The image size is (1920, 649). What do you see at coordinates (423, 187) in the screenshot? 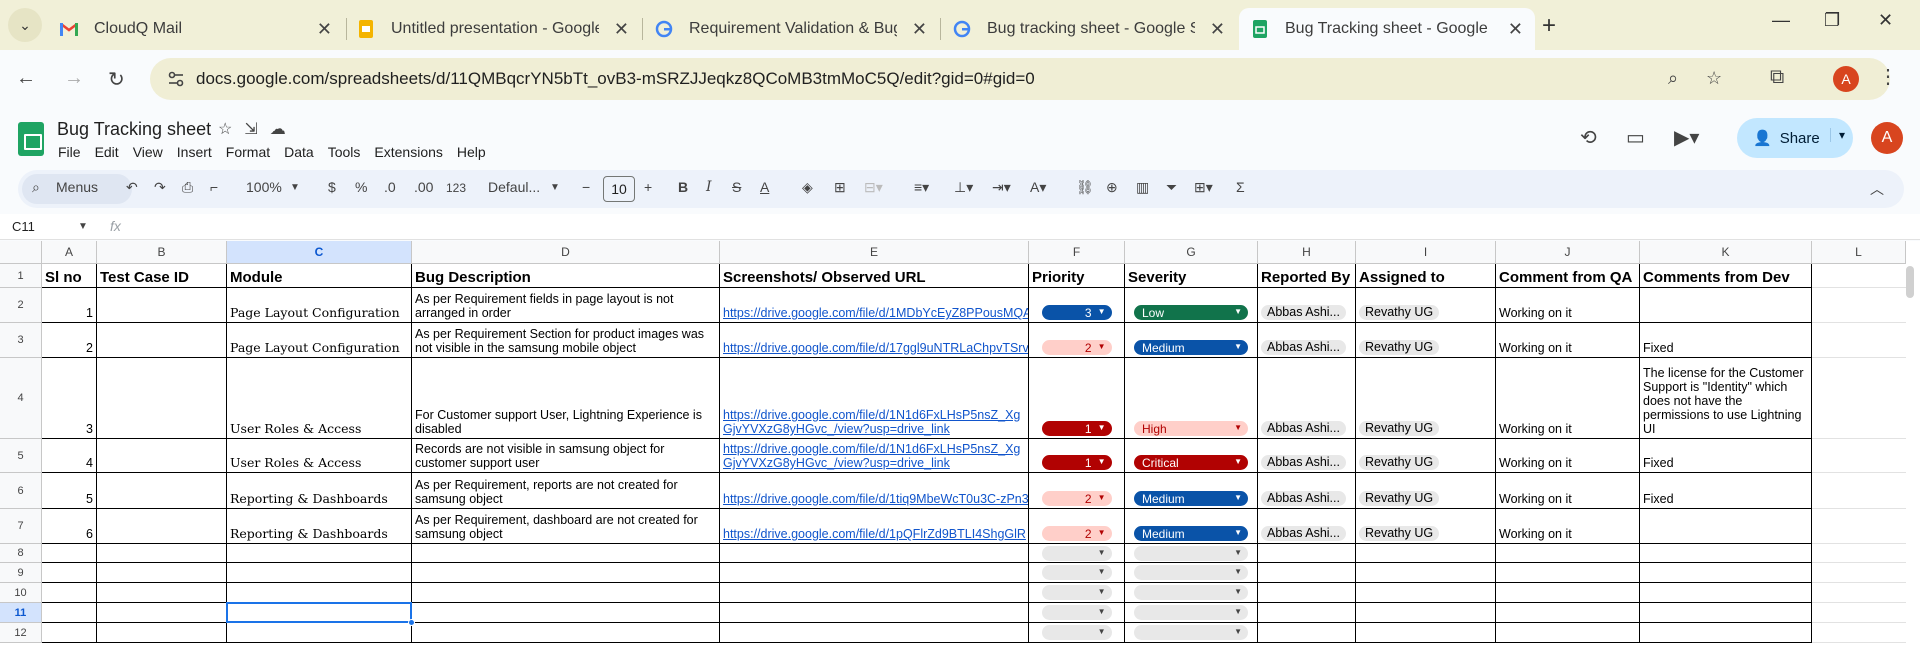
I see `increase-decimal-button: .00` at bounding box center [423, 187].